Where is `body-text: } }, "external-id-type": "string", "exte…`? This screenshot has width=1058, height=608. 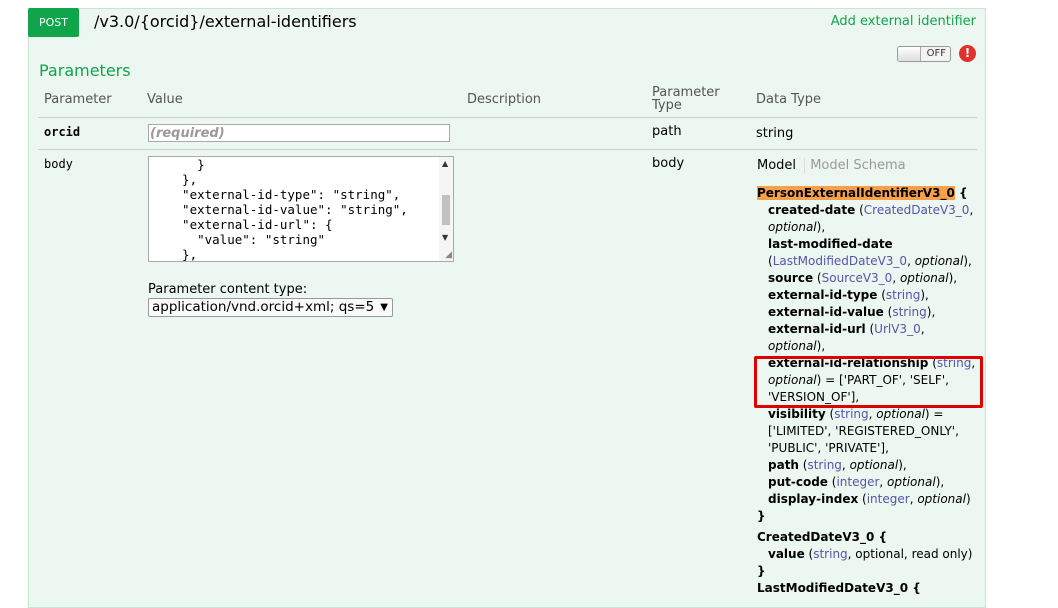 body-text: } }, "external-id-type": "string", "exte… is located at coordinates (295, 209).